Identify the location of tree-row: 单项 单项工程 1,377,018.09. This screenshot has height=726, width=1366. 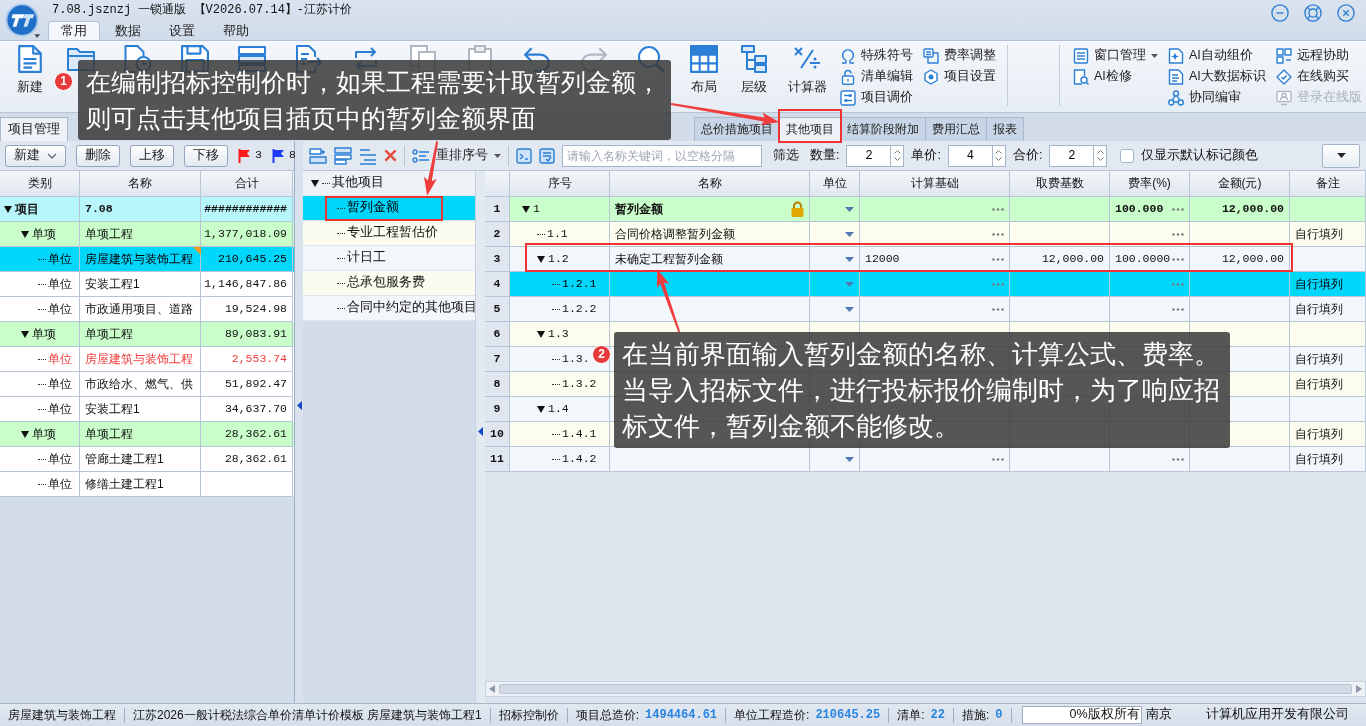
(147, 234).